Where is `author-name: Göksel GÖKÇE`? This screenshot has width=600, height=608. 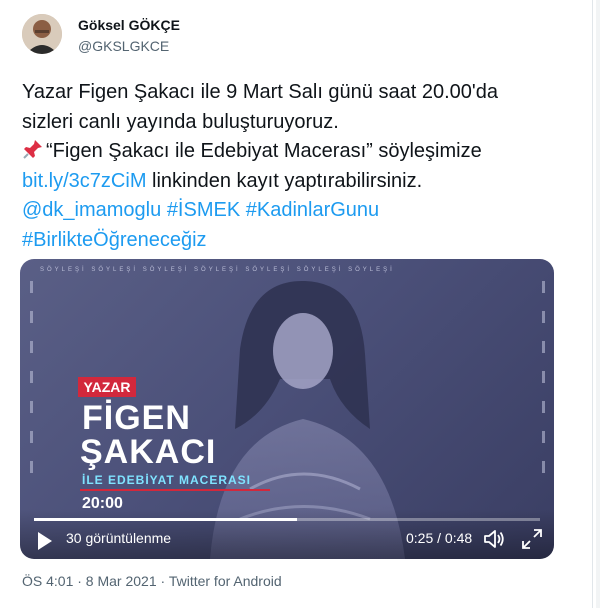 author-name: Göksel GÖKÇE is located at coordinates (129, 25).